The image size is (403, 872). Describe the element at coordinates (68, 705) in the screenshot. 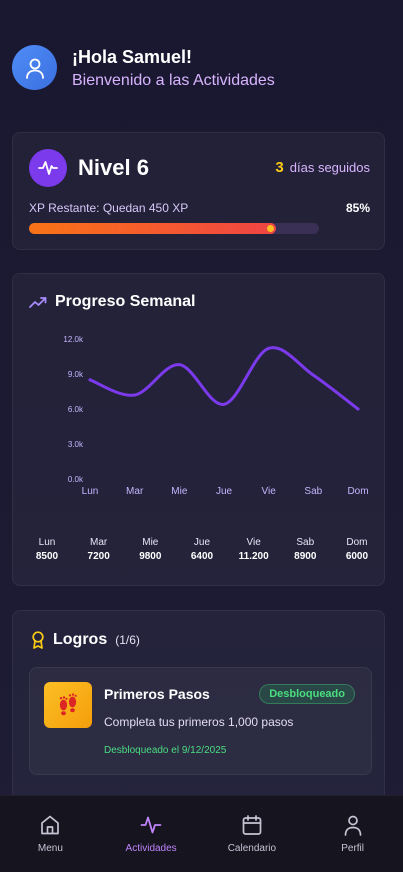

I see `footprints-icon` at that location.